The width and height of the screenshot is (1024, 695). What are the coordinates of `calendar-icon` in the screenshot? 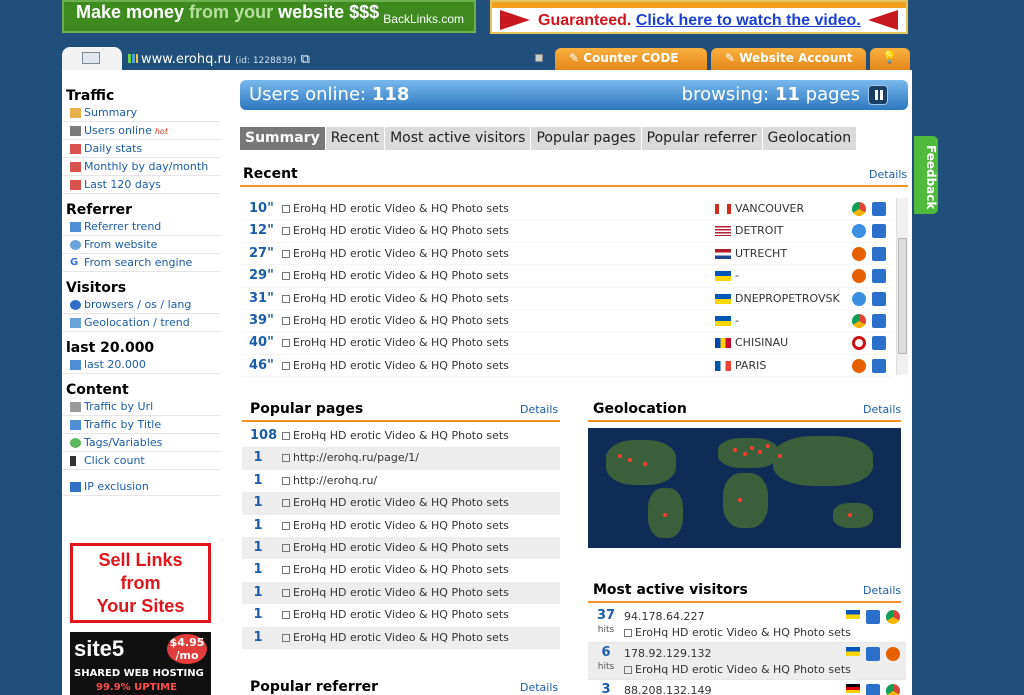 It's located at (75, 185).